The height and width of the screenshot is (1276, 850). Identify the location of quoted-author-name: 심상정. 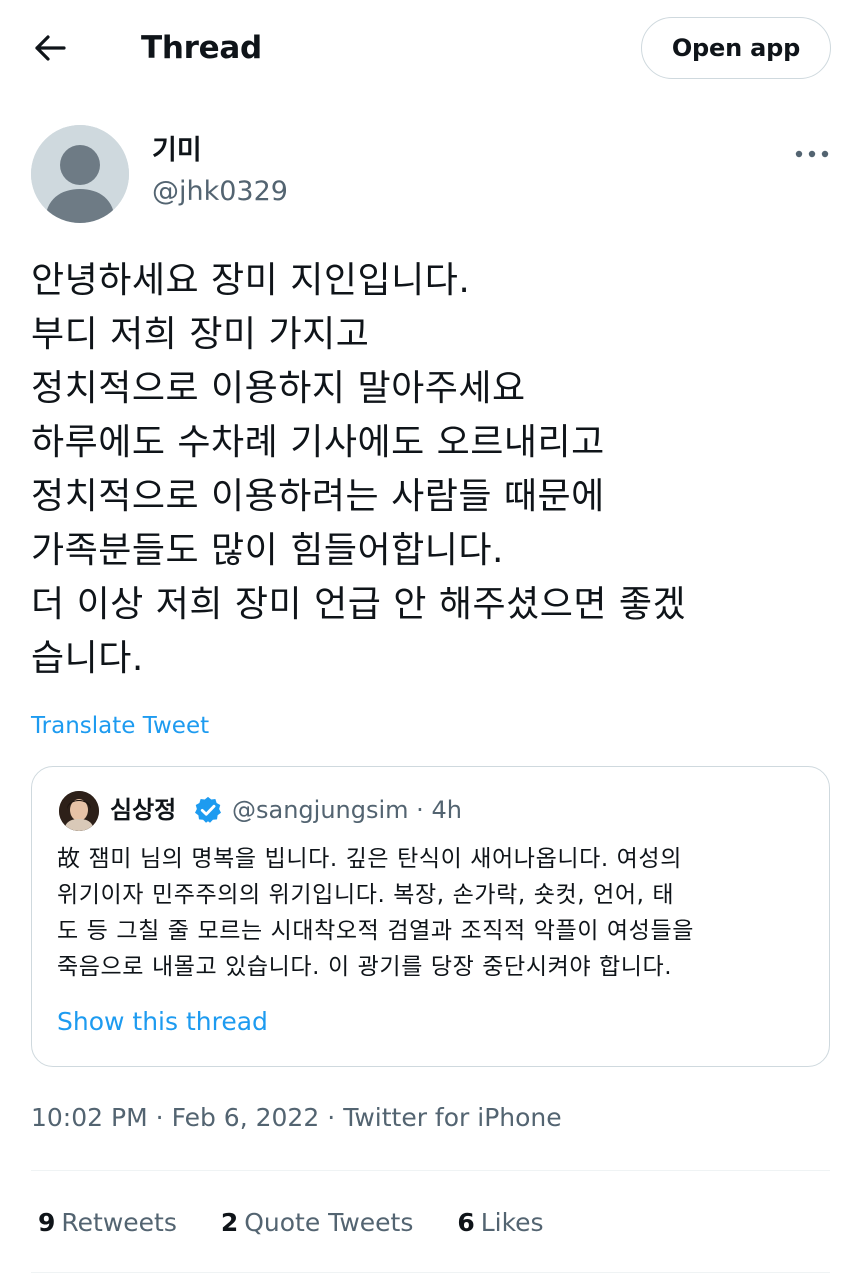
(143, 810).